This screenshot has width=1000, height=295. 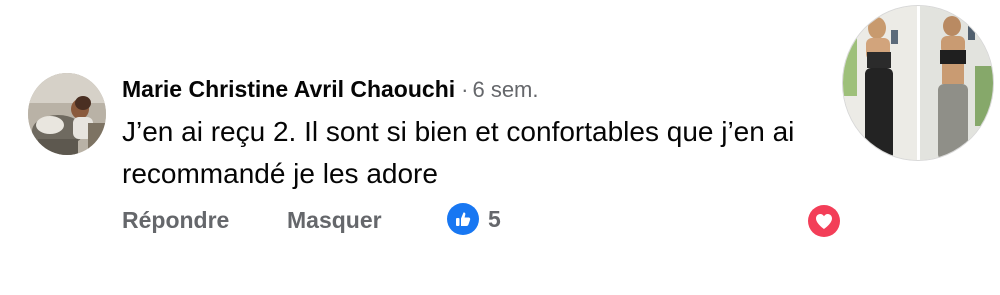 What do you see at coordinates (67, 114) in the screenshot?
I see `avatar` at bounding box center [67, 114].